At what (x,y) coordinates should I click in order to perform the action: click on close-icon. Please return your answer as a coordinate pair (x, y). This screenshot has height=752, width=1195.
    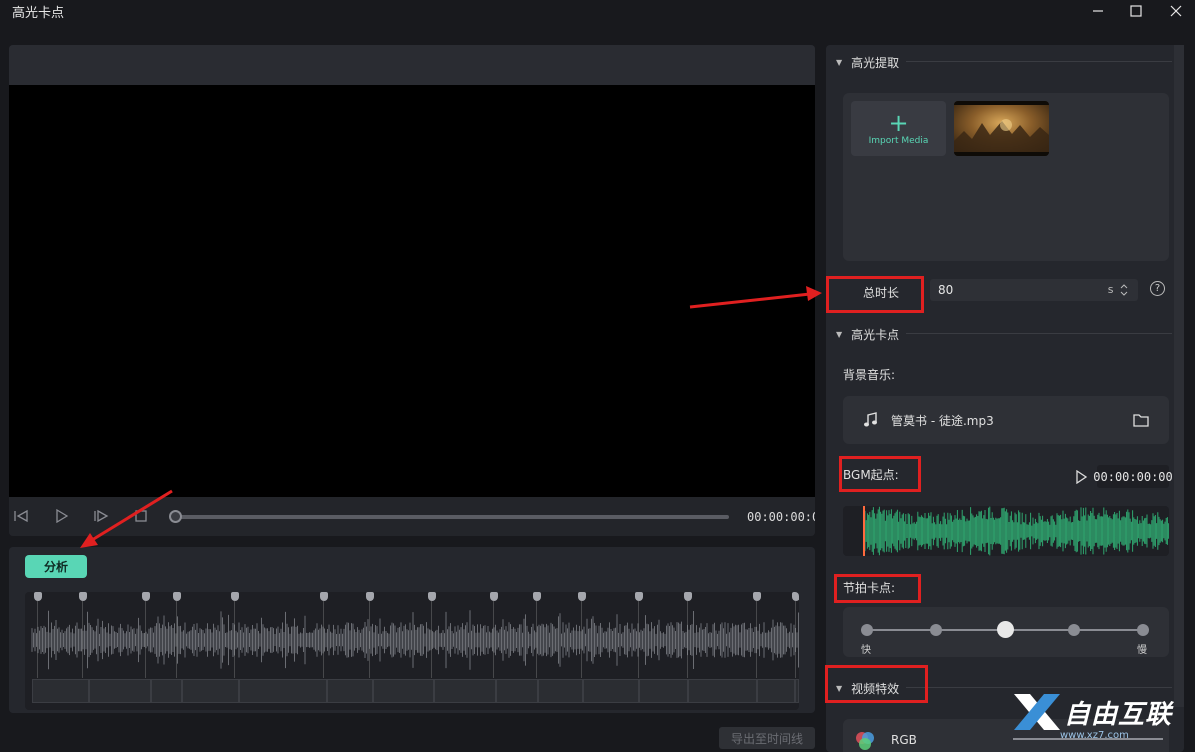
    Looking at the image, I should click on (1176, 11).